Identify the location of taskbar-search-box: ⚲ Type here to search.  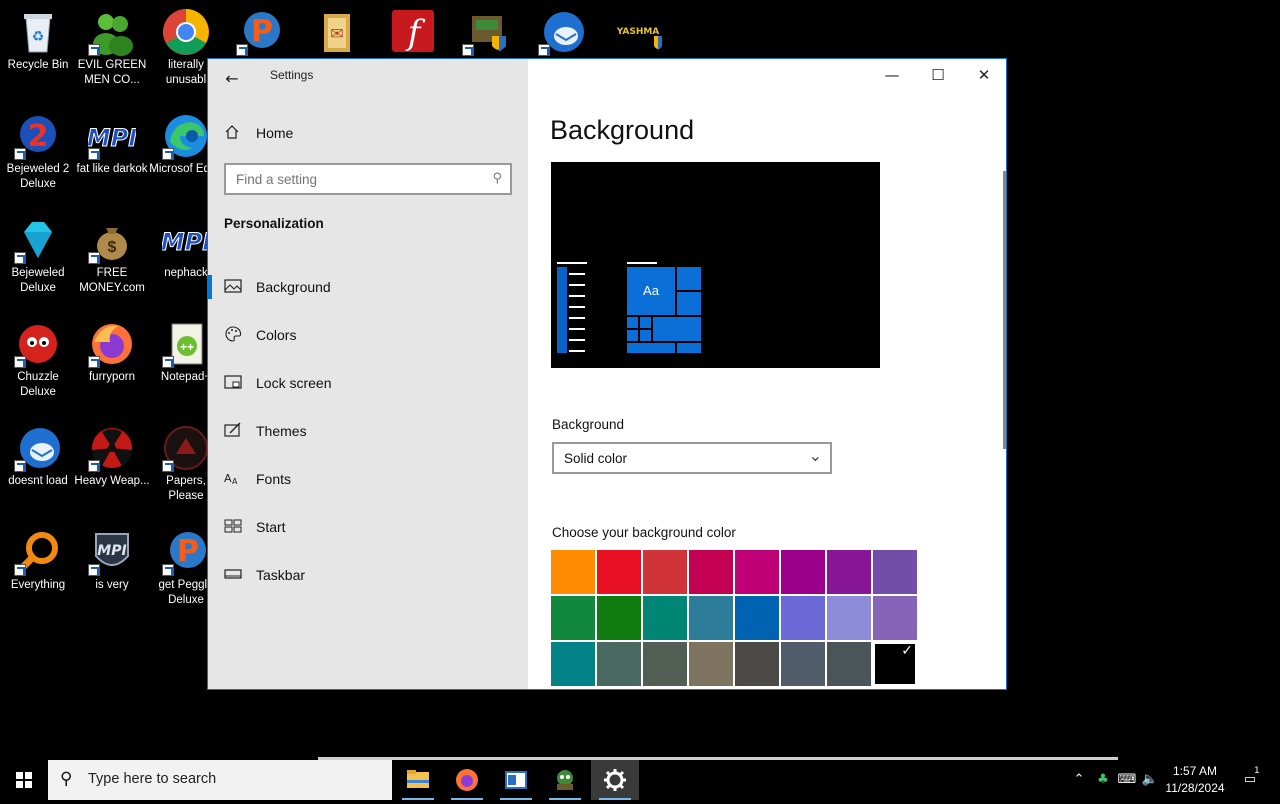
(220, 780).